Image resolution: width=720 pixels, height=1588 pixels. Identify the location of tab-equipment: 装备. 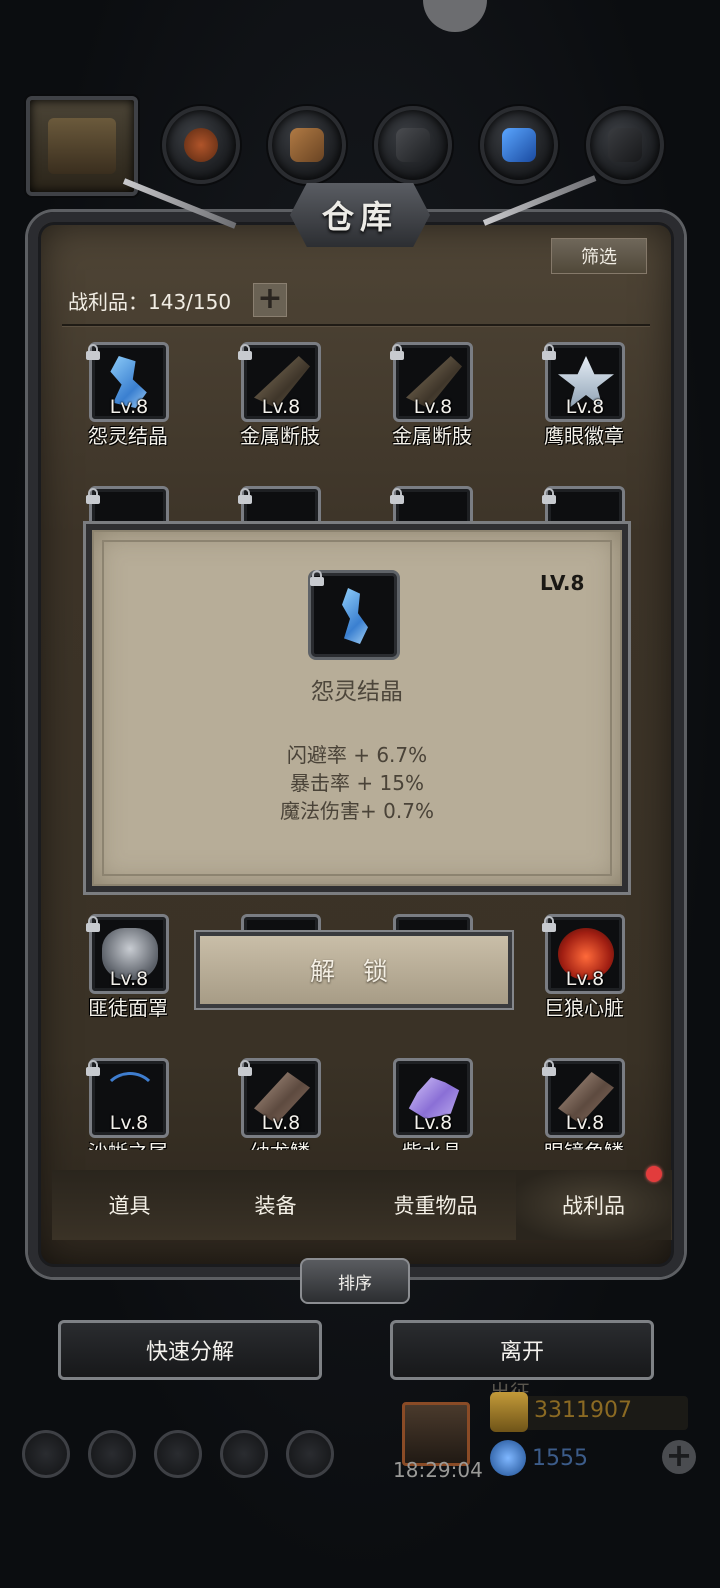
(275, 1205).